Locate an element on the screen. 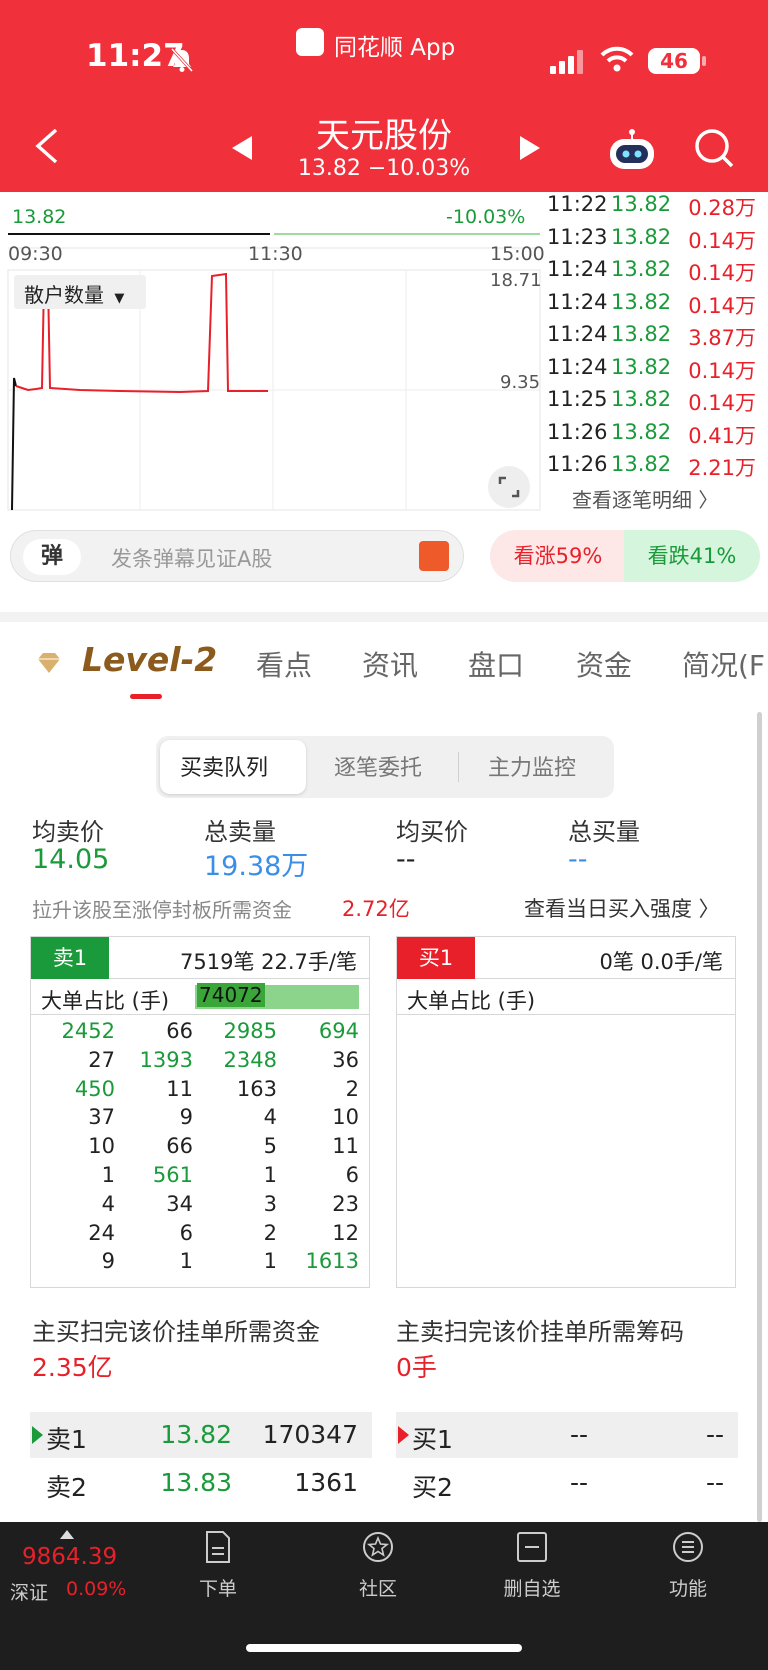 This screenshot has width=768, height=1670. index-value: 9864.39 is located at coordinates (69, 1557).